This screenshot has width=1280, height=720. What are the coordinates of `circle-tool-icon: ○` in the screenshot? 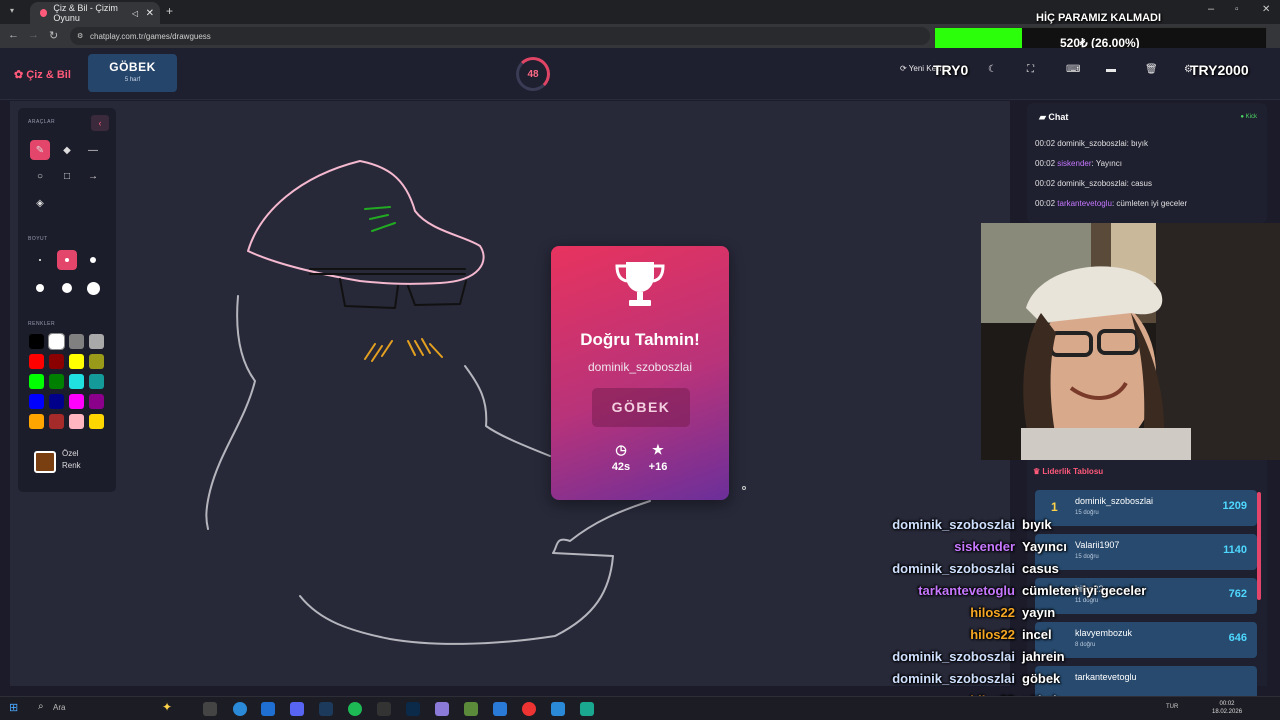 It's located at (40, 176).